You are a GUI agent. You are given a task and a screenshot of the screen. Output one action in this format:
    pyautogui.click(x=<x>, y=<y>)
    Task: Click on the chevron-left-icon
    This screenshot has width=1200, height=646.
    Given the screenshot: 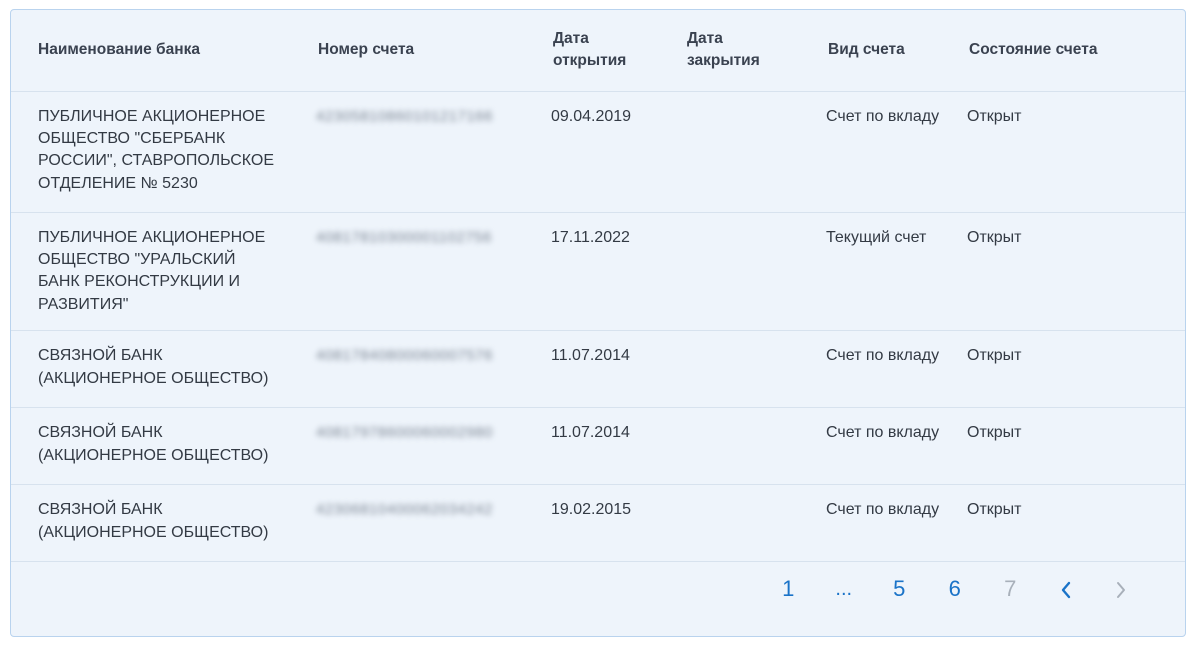 What is the action you would take?
    pyautogui.click(x=1065, y=590)
    